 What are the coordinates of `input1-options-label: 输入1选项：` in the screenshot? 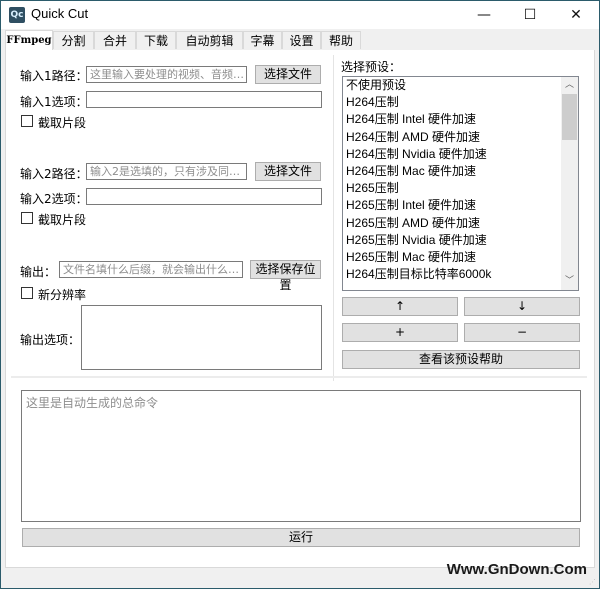 It's located at (54, 102).